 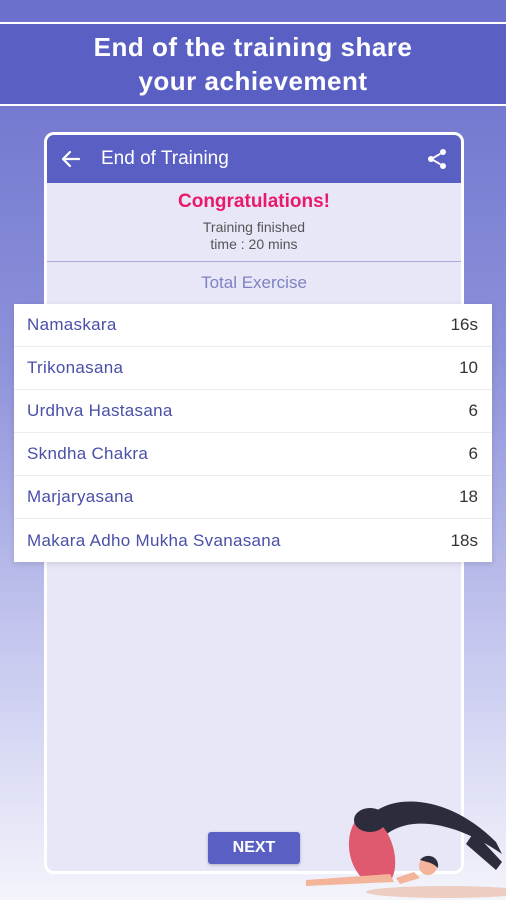 I want to click on list-item: Makara Adho Mukha Svanasana 18s, so click(x=253, y=540).